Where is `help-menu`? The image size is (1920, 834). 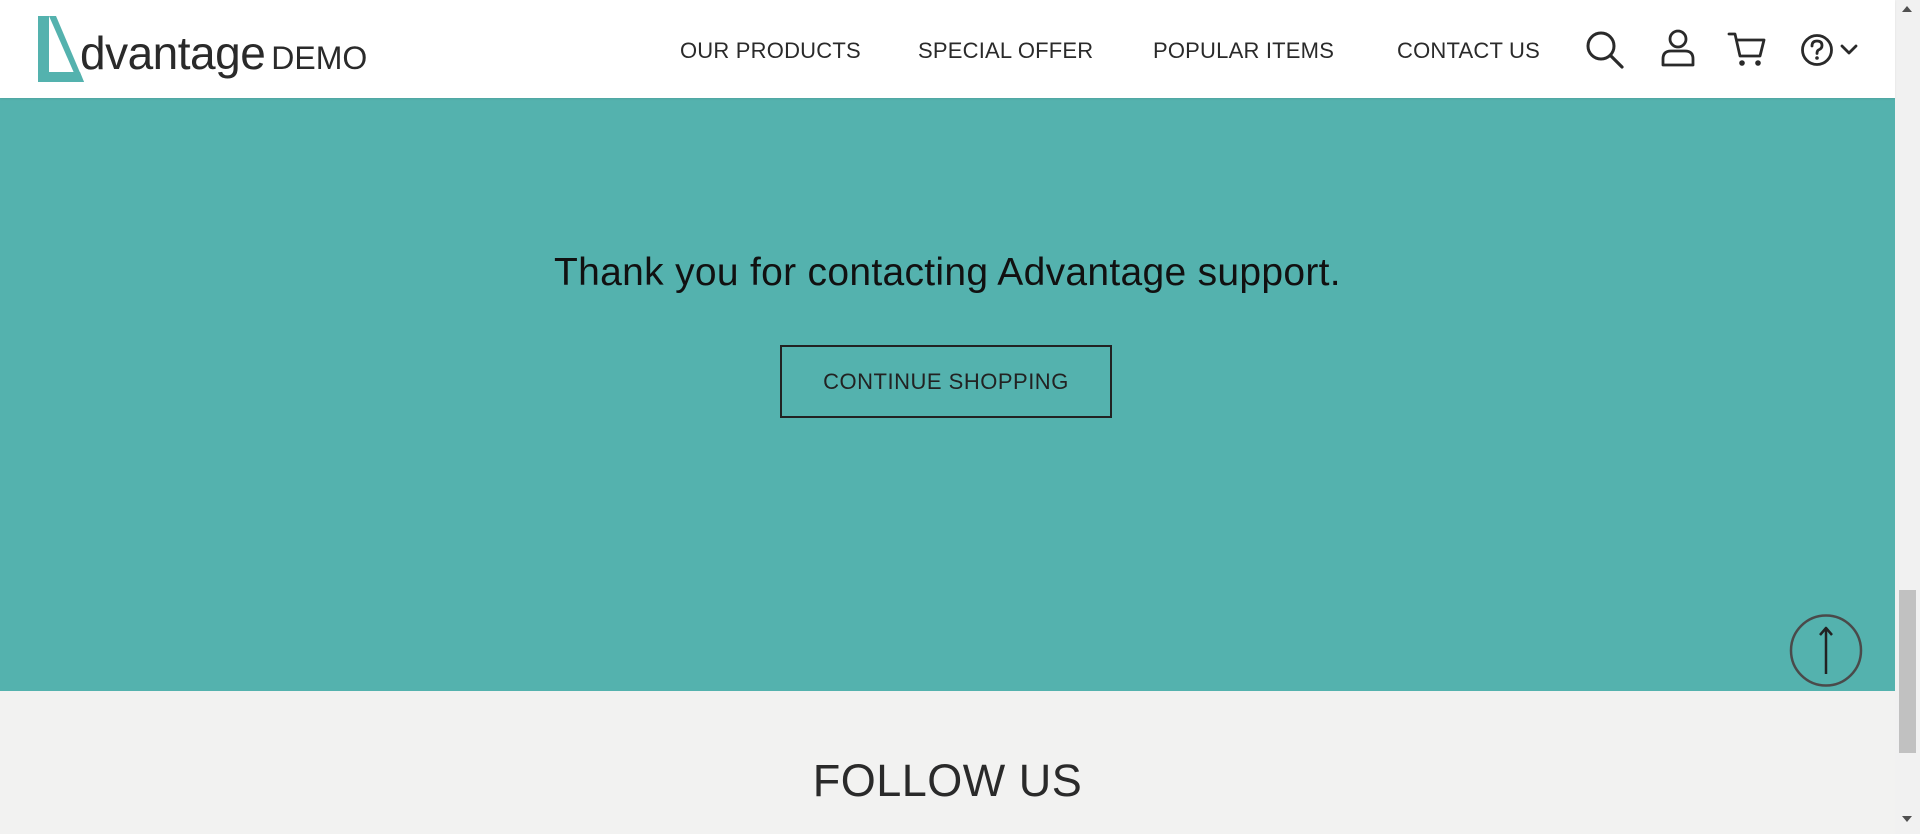
help-menu is located at coordinates (1830, 50).